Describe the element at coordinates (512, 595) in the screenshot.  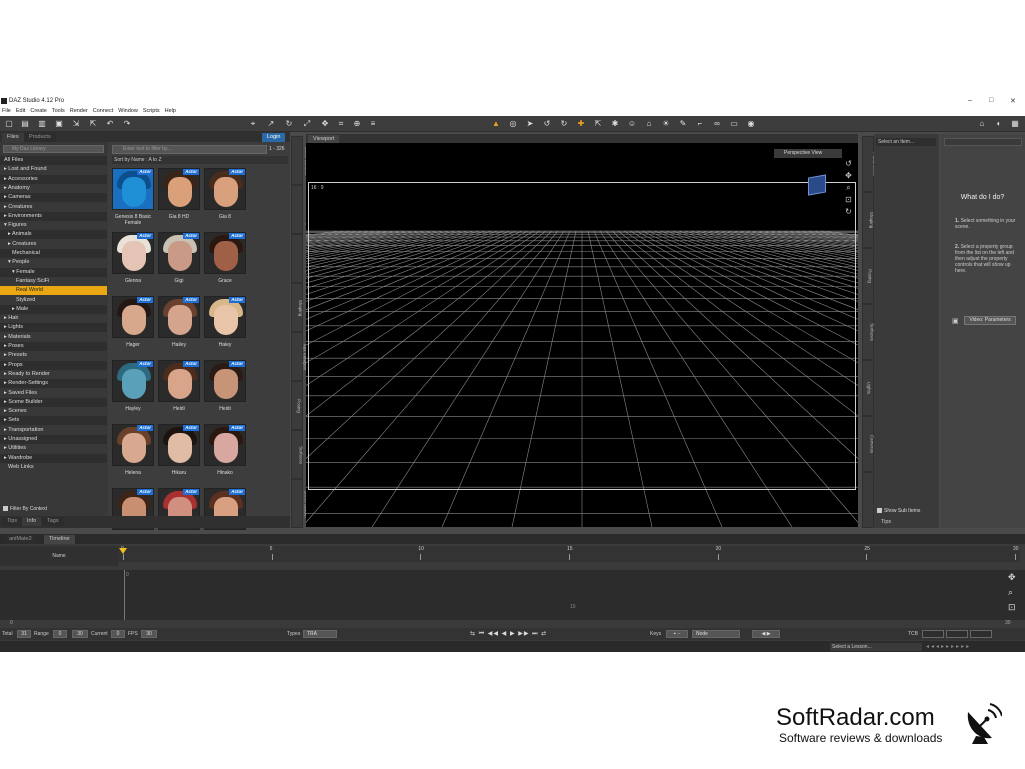
I see `timeline-tracks: 0 15 ✥ ⌕ ⊡` at that location.